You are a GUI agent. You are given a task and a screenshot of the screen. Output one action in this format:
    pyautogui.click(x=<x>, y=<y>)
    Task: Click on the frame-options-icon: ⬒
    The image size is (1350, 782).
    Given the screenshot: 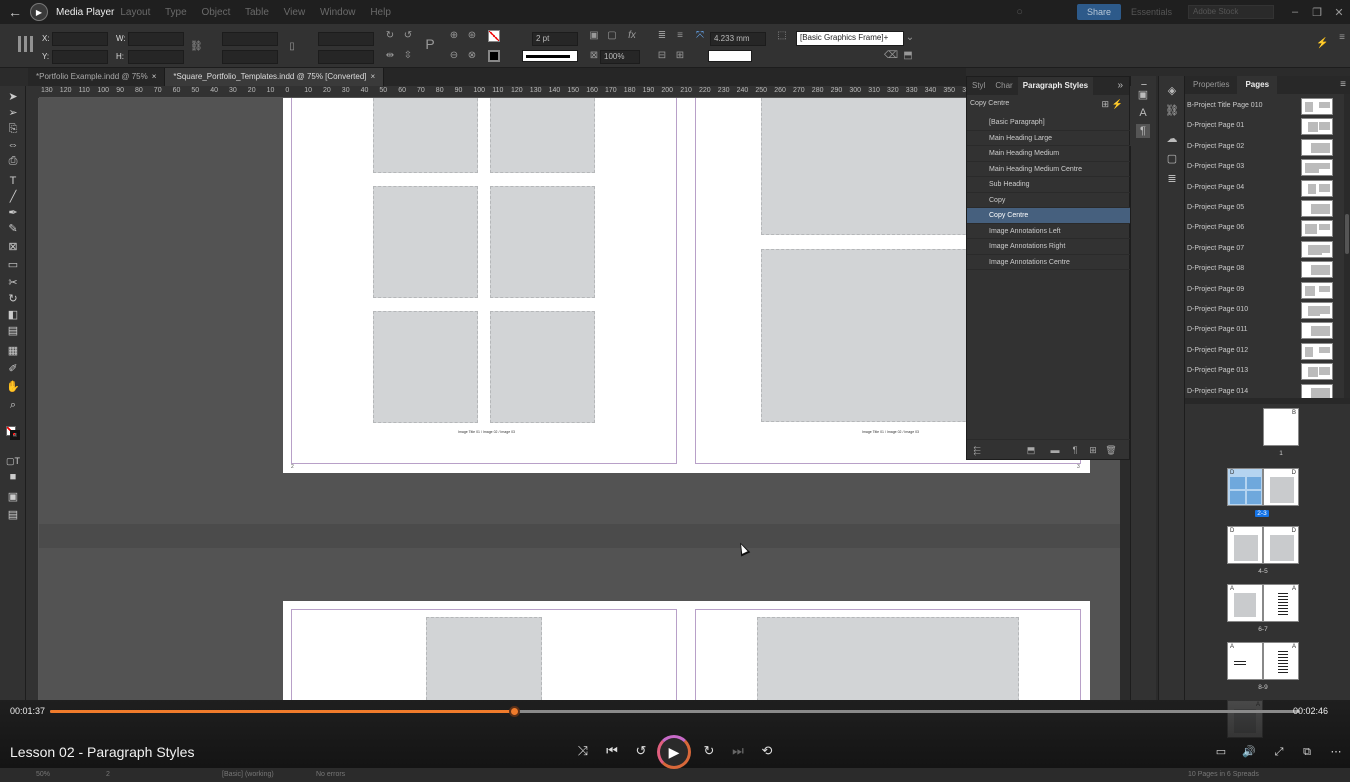 What is the action you would take?
    pyautogui.click(x=908, y=56)
    